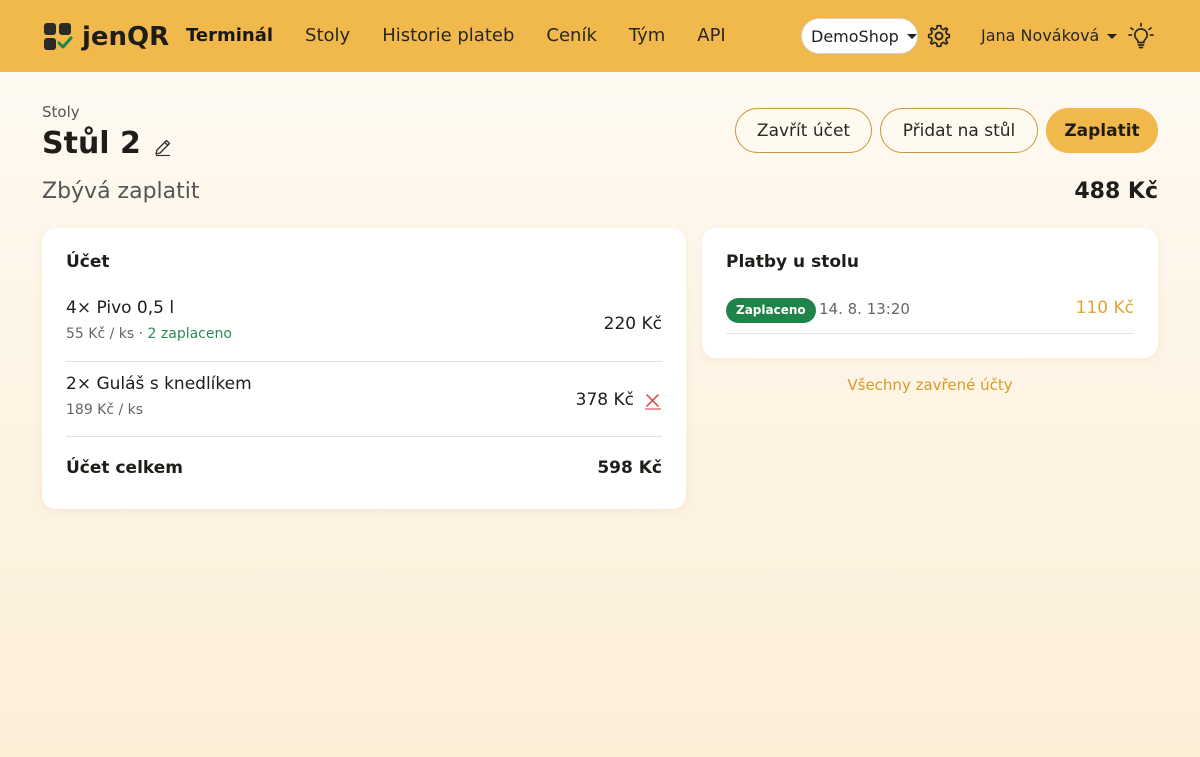 The width and height of the screenshot is (1200, 757). Describe the element at coordinates (1116, 191) in the screenshot. I see `remaining-value: 488 Kč` at that location.